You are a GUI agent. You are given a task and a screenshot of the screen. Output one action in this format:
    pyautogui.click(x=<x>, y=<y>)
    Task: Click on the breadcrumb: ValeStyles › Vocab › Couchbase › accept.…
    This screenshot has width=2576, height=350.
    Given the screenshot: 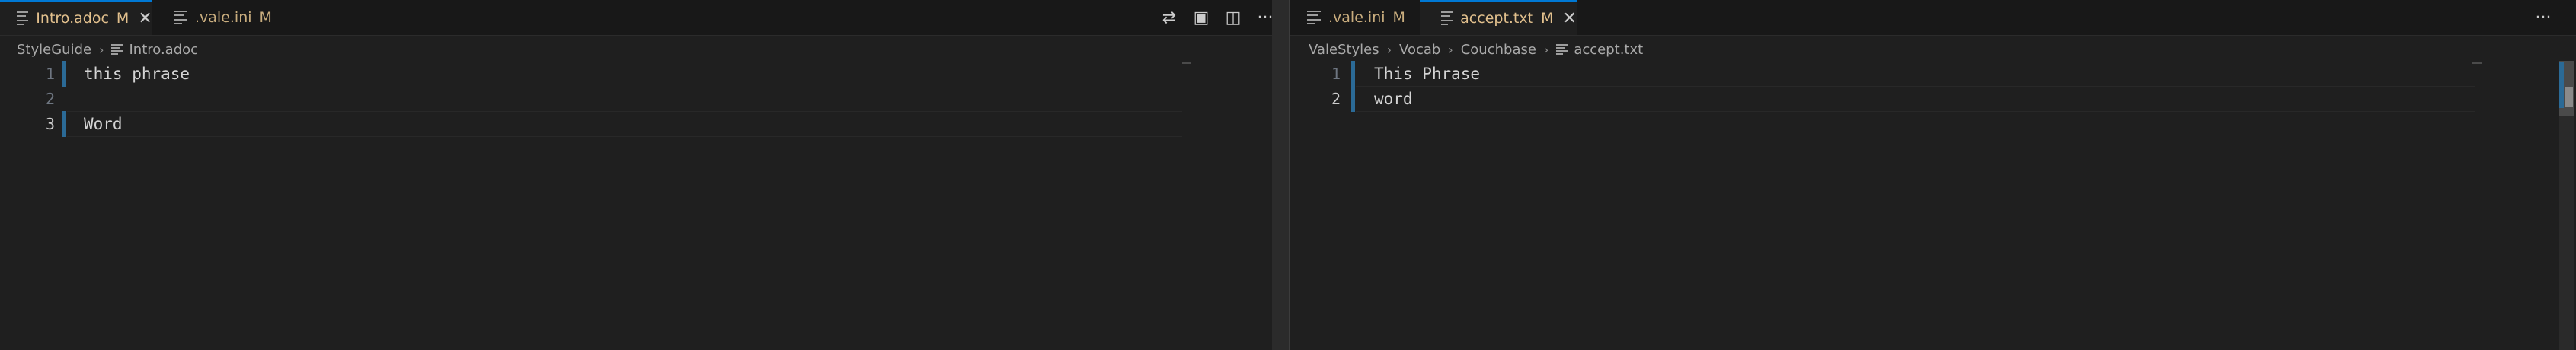 What is the action you would take?
    pyautogui.click(x=1476, y=49)
    